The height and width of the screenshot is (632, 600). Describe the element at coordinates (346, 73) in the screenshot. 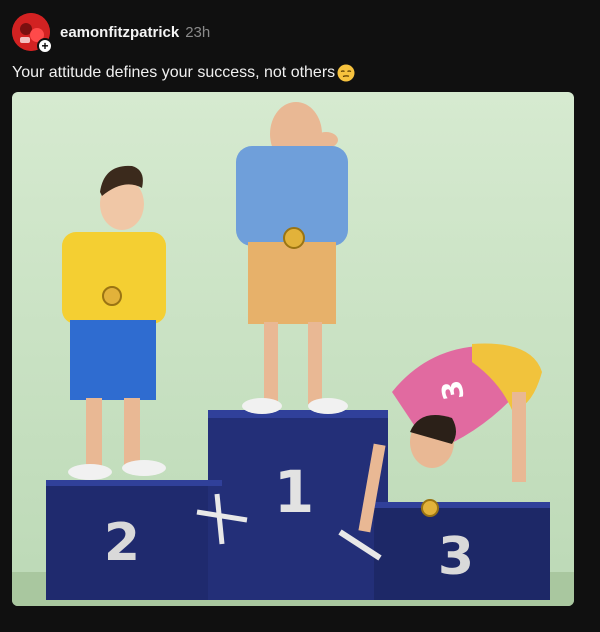

I see `unamused-face-emoji-icon` at that location.